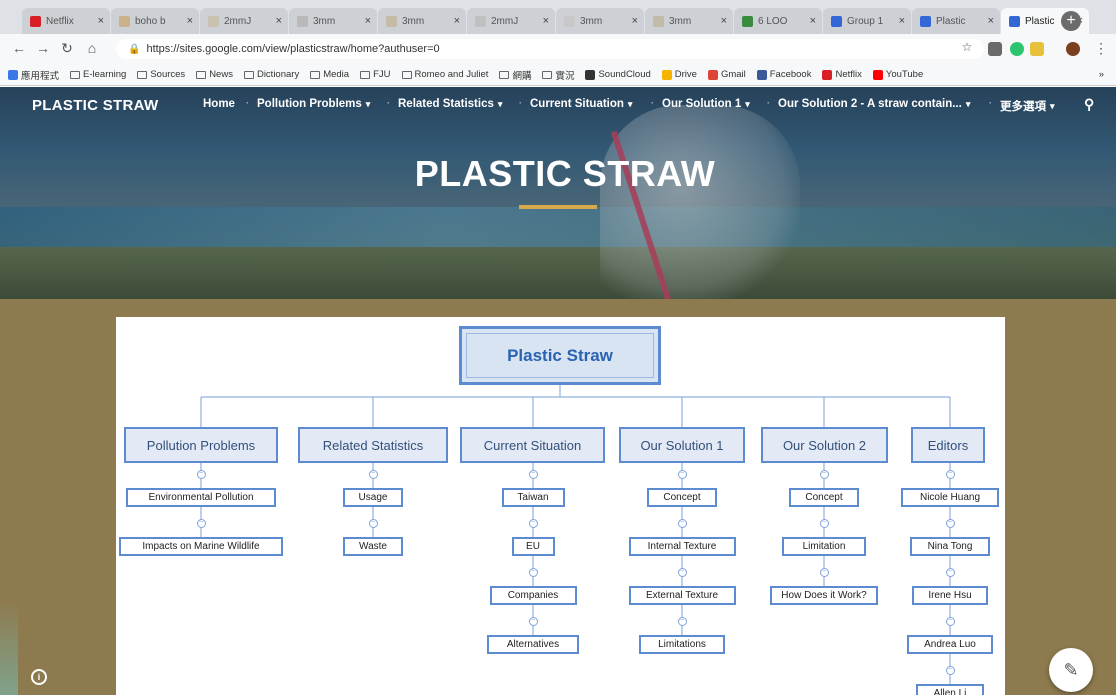 The image size is (1116, 695). What do you see at coordinates (451, 74) in the screenshot?
I see `bookmark-label: Romeo and Juliet` at bounding box center [451, 74].